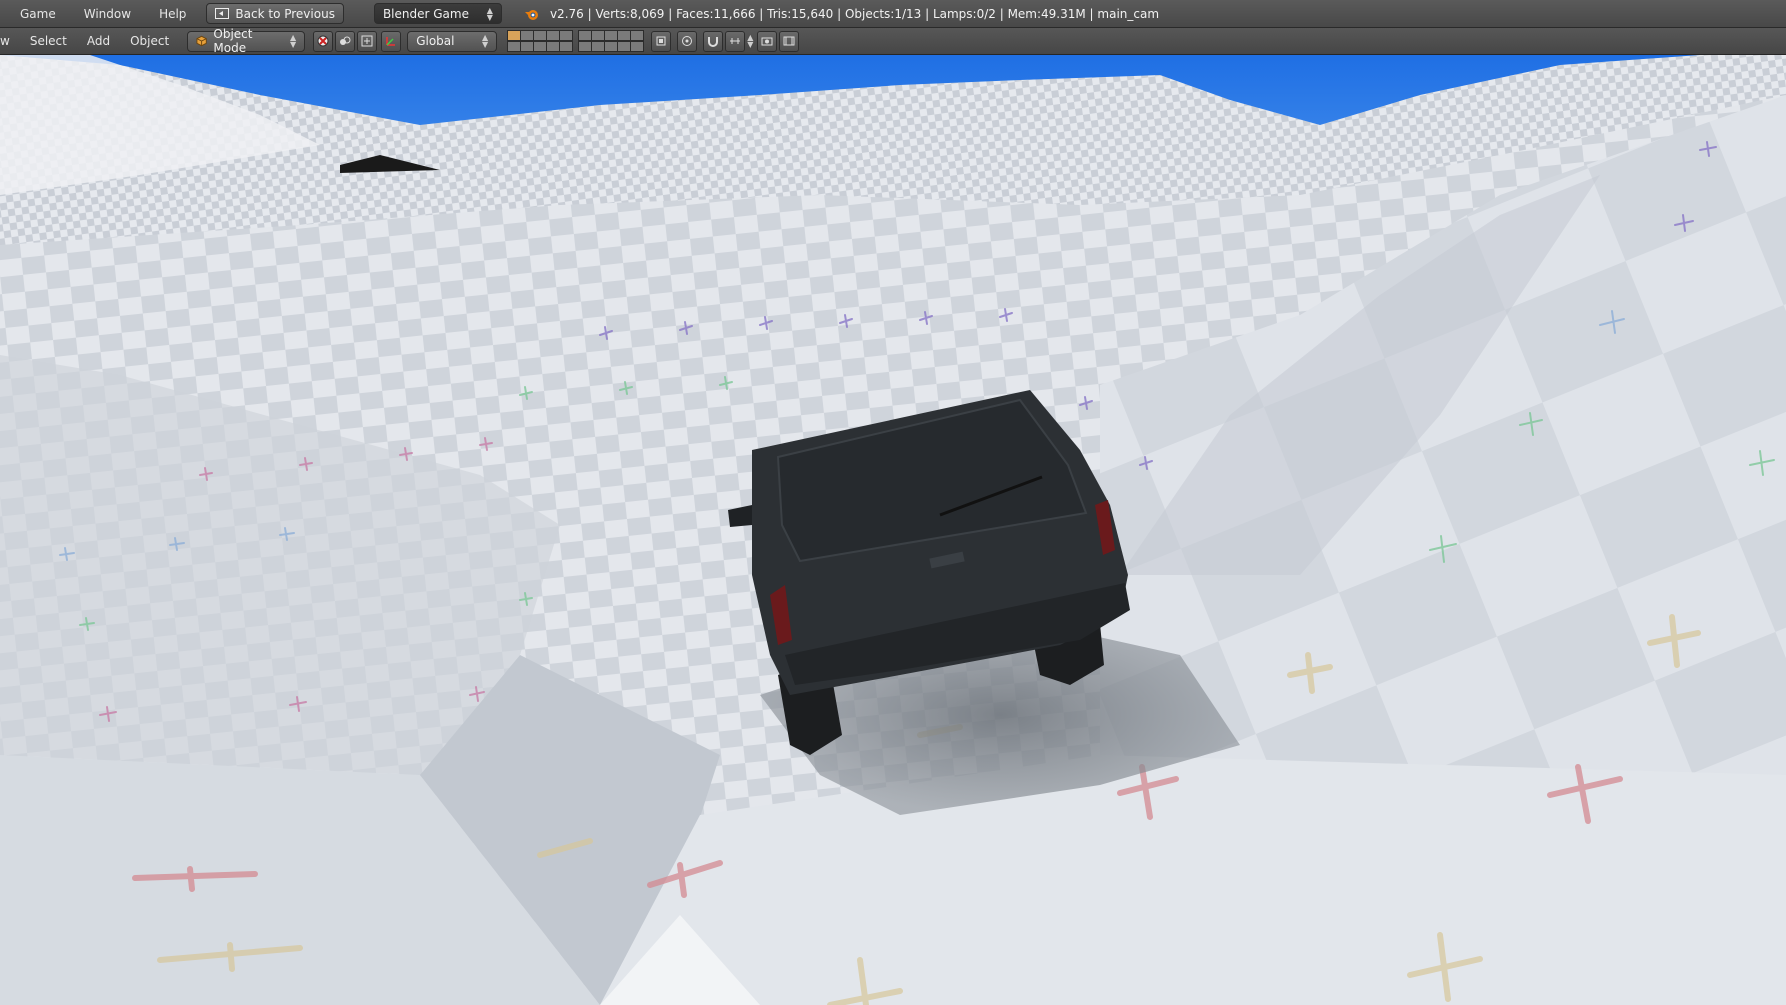  What do you see at coordinates (285, 13) in the screenshot?
I see `back-to-previous-label: Back to Previous` at bounding box center [285, 13].